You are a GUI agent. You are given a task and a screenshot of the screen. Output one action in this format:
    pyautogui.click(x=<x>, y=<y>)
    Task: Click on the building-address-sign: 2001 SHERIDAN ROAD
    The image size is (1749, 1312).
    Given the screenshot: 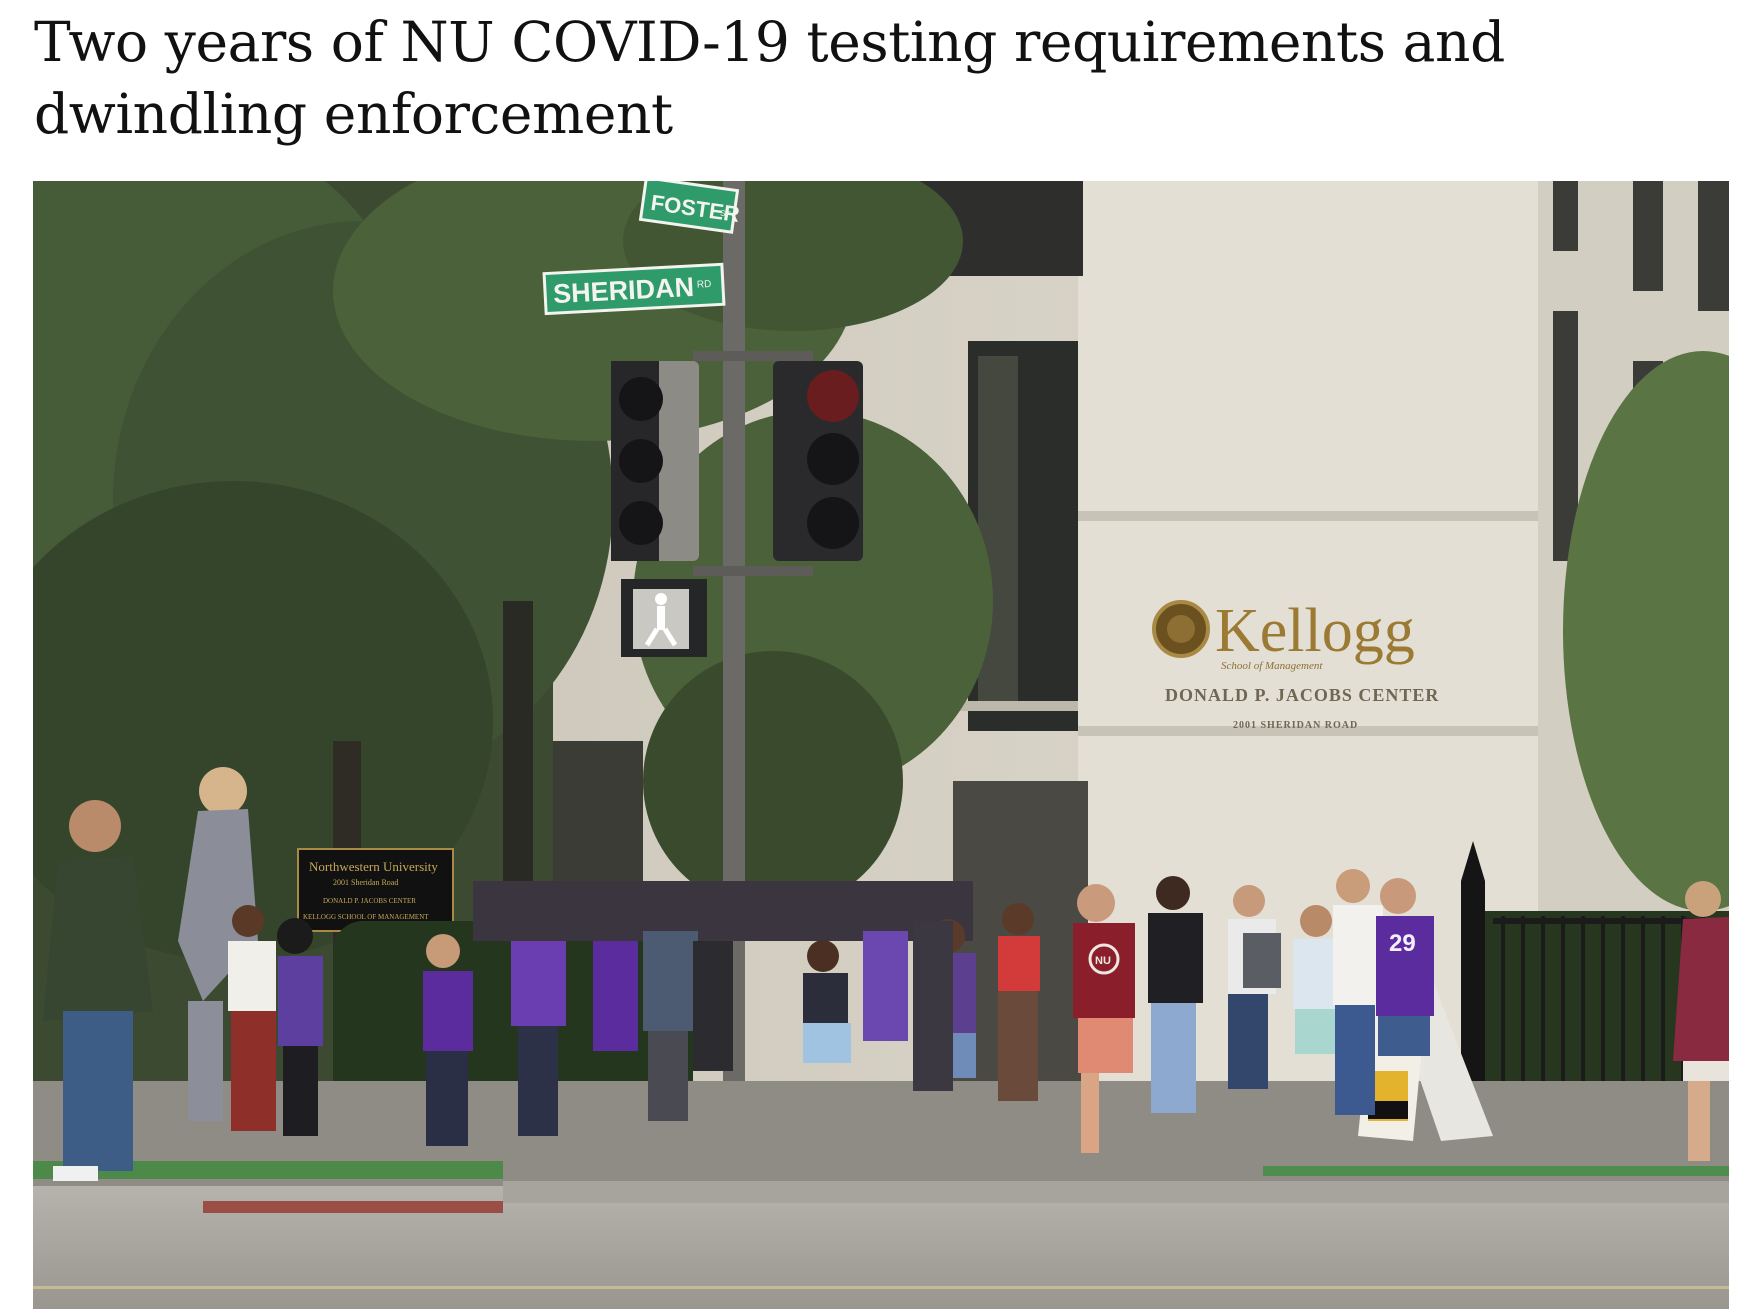 What is the action you would take?
    pyautogui.click(x=1295, y=725)
    